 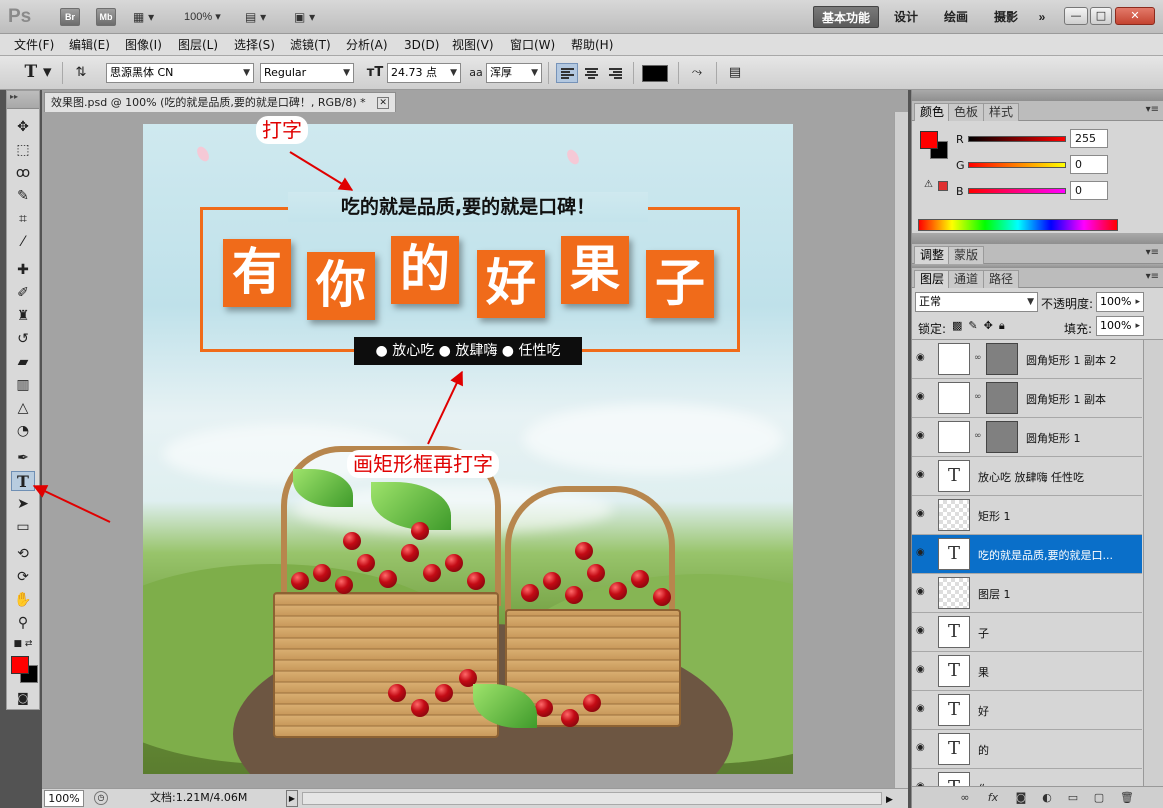 I want to click on link-layers-icon: ∞, so click(x=965, y=798).